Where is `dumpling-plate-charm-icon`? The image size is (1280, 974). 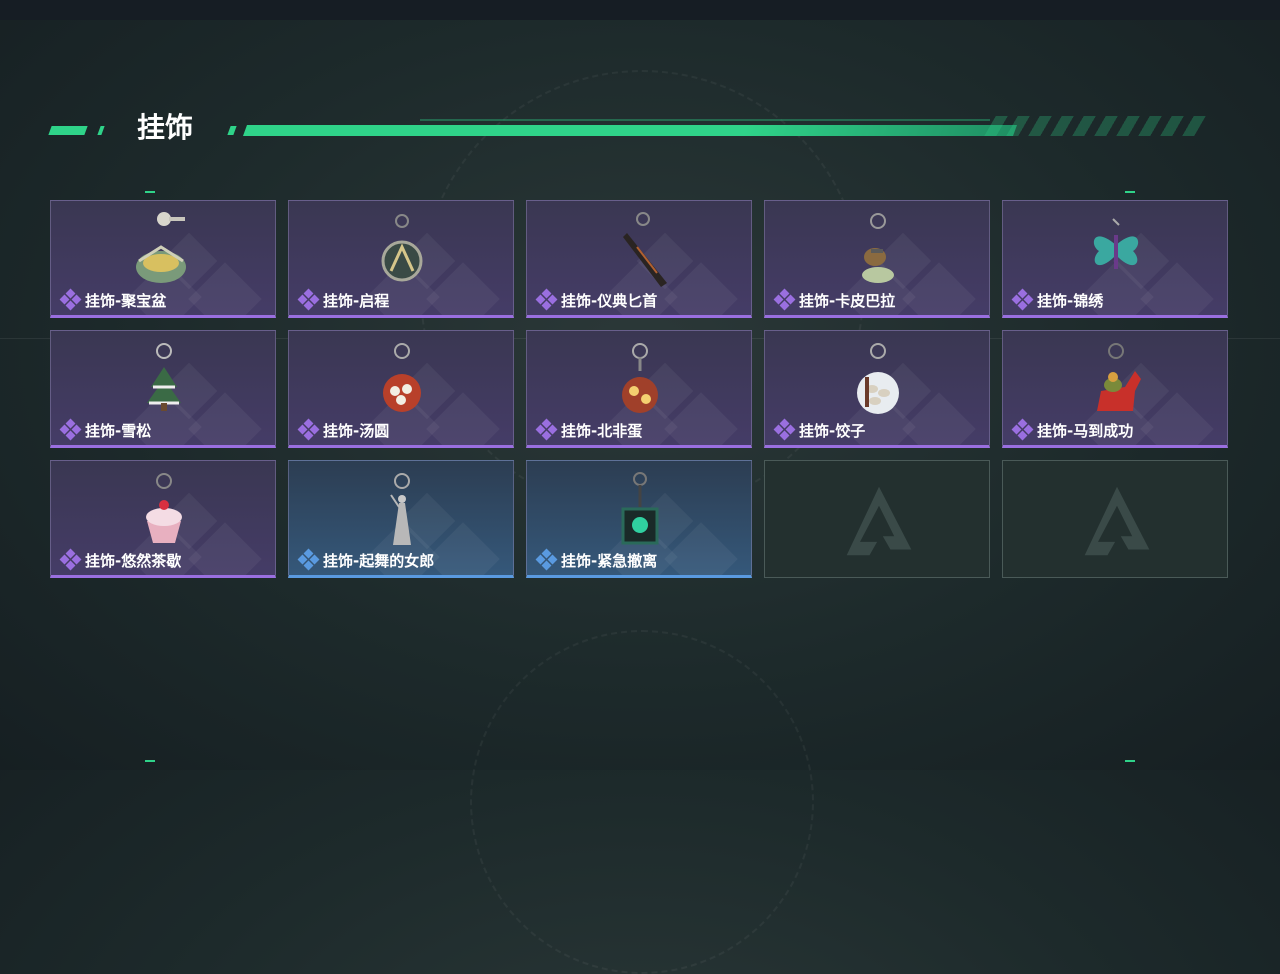
dumpling-plate-charm-icon is located at coordinates (878, 378).